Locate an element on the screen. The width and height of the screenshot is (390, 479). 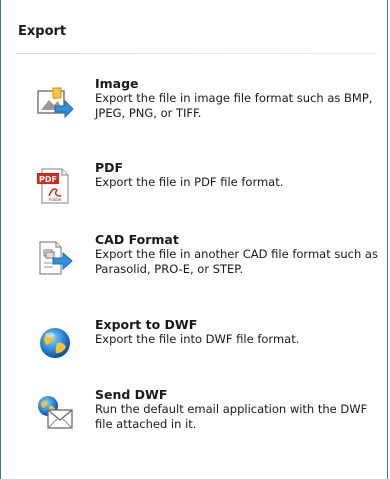
item-title: CAD Format is located at coordinates (137, 239).